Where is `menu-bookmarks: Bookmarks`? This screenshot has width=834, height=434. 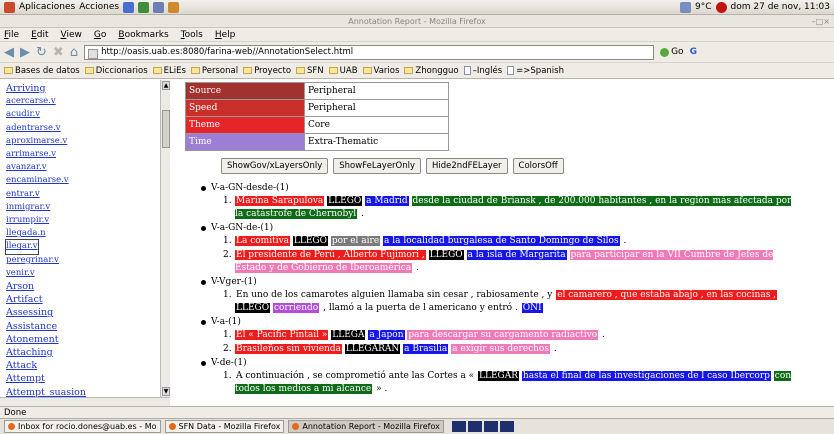
menu-bookmarks: Bookmarks is located at coordinates (143, 34).